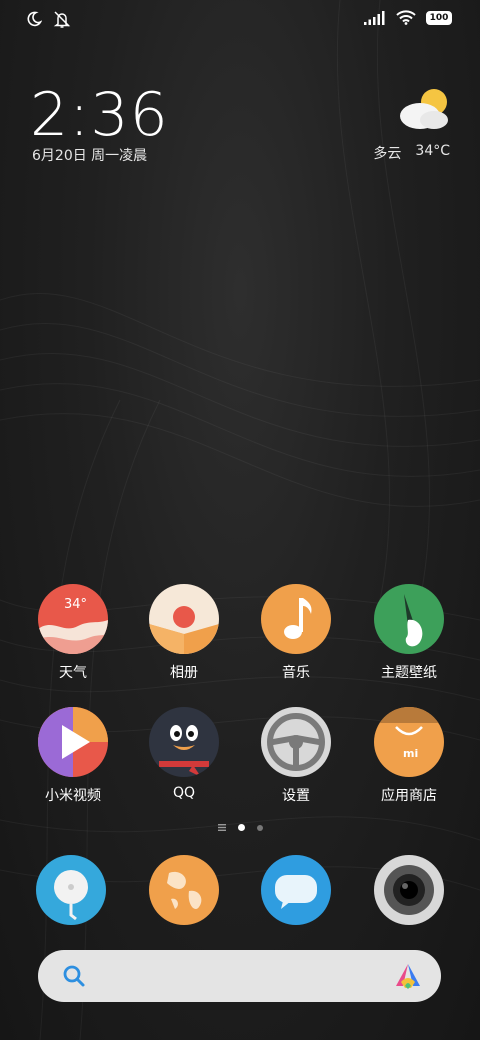  I want to click on dock-phone, so click(71, 890).